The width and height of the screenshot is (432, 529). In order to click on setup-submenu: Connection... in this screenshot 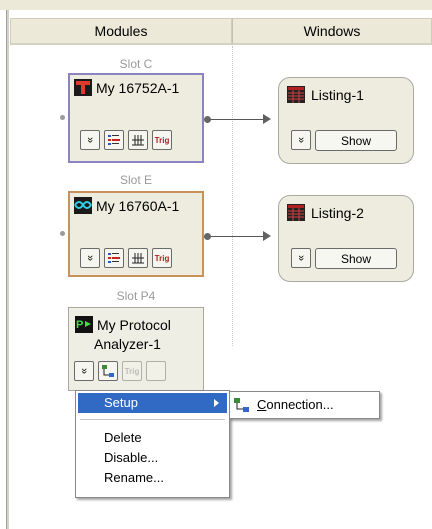, I will do `click(304, 405)`.